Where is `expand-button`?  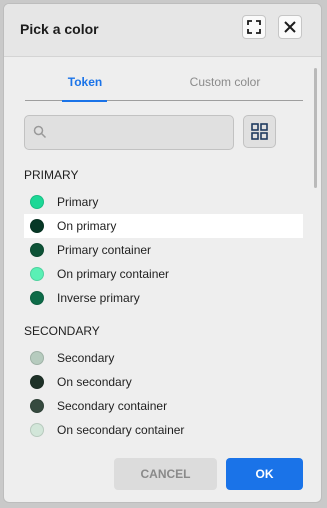 expand-button is located at coordinates (254, 27).